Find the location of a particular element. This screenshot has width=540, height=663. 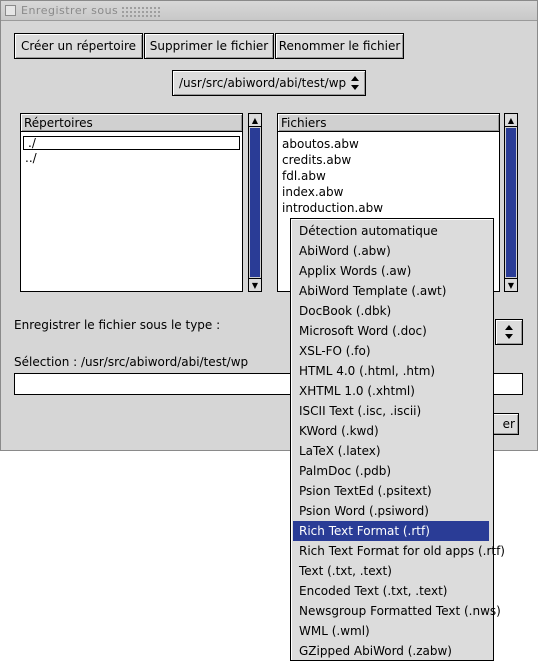

filetype-dropdown is located at coordinates (509, 332).